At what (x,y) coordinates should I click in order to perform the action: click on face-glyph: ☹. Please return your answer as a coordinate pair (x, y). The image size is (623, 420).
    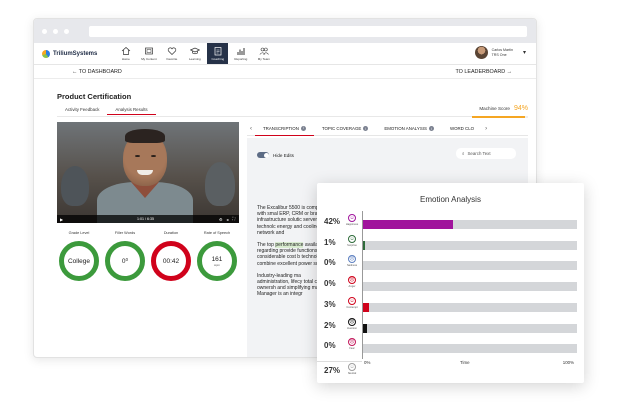
    Looking at the image, I should click on (352, 342).